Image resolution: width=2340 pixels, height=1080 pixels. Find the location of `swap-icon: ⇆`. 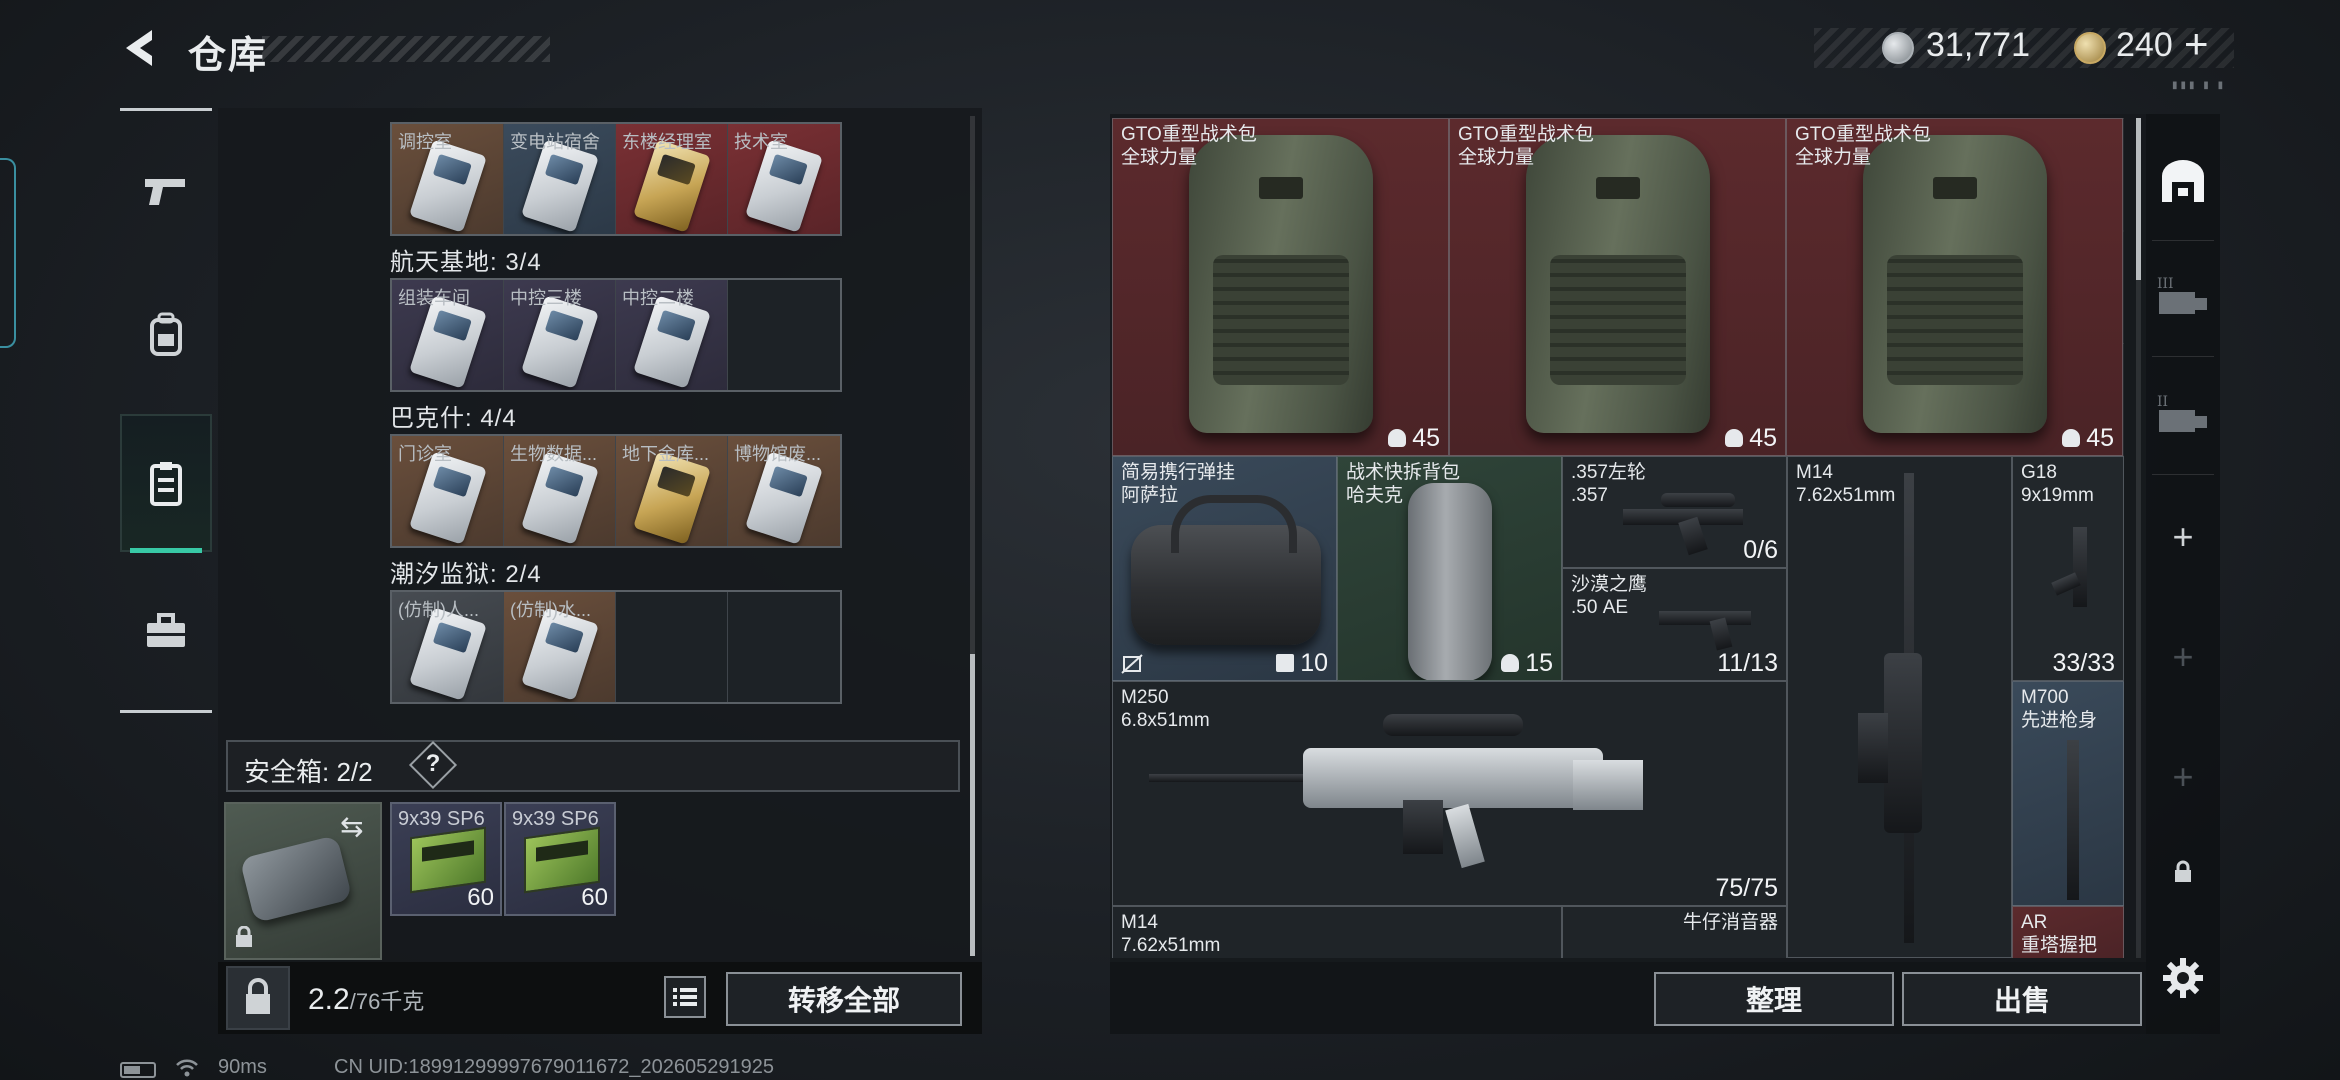

swap-icon: ⇆ is located at coordinates (351, 826).